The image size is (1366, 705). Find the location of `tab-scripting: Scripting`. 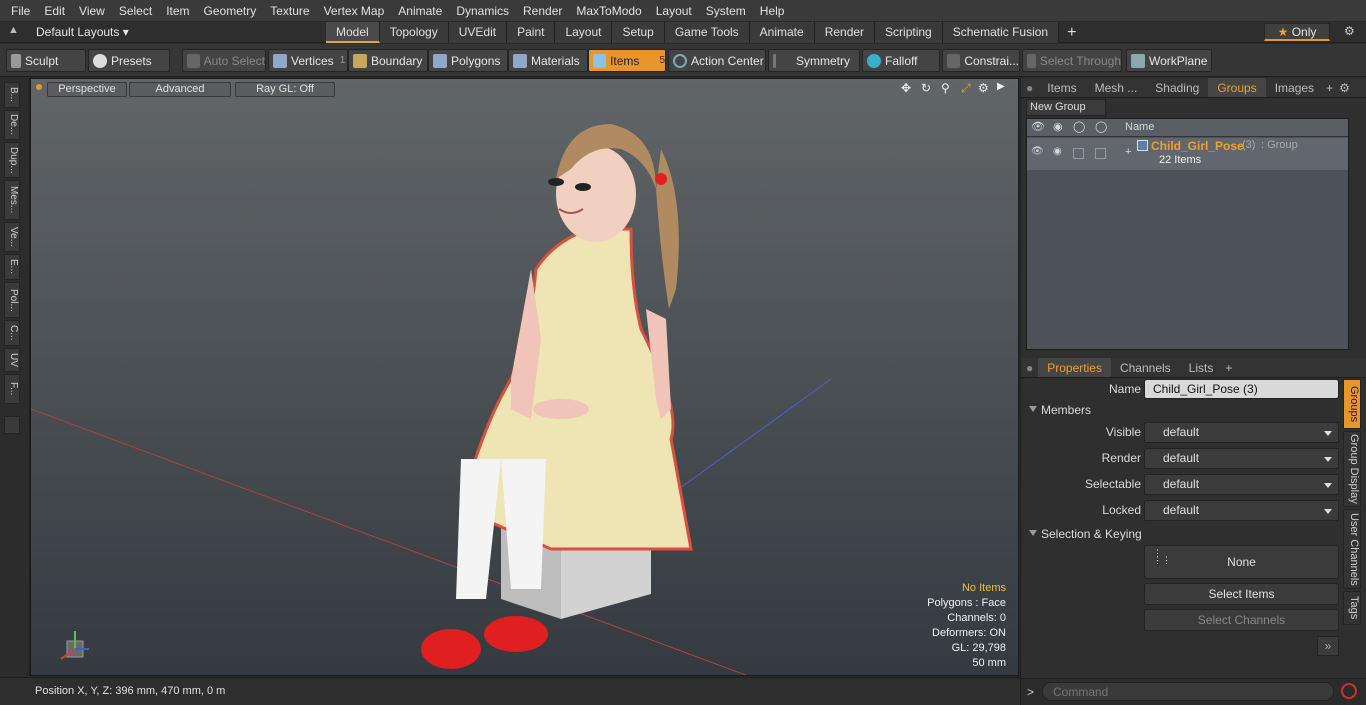

tab-scripting: Scripting is located at coordinates (909, 32).